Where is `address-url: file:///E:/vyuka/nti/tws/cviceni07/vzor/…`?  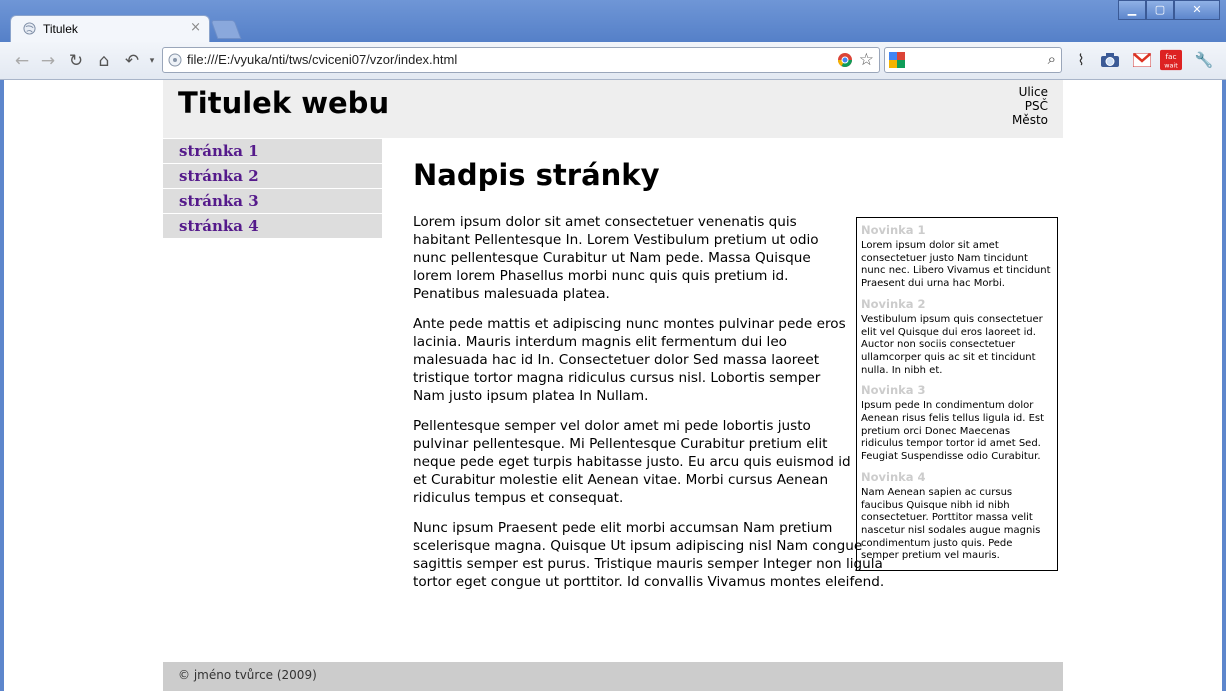 address-url: file:///E:/vyuka/nti/tws/cviceni07/vzor/… is located at coordinates (322, 59).